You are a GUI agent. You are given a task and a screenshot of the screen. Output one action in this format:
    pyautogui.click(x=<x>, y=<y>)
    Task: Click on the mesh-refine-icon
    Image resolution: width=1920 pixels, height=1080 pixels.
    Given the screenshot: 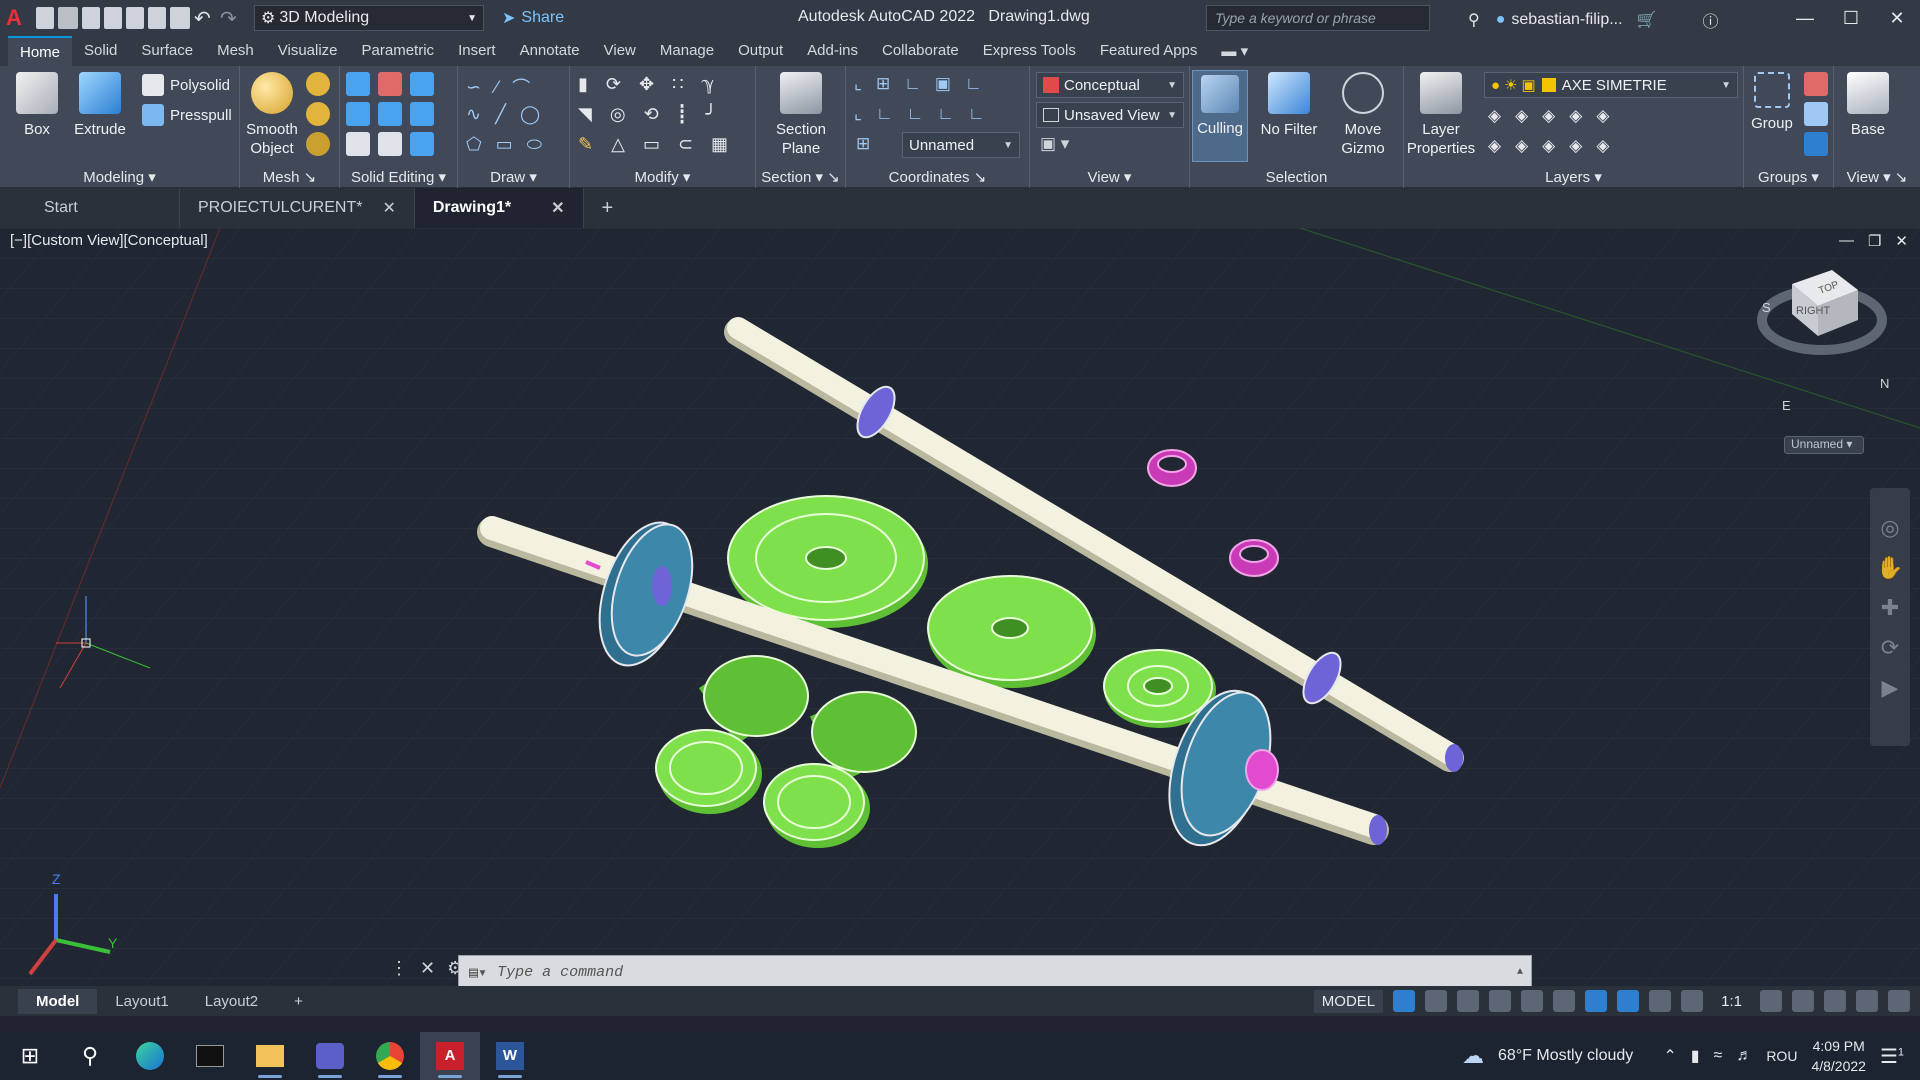 What is the action you would take?
    pyautogui.click(x=318, y=114)
    